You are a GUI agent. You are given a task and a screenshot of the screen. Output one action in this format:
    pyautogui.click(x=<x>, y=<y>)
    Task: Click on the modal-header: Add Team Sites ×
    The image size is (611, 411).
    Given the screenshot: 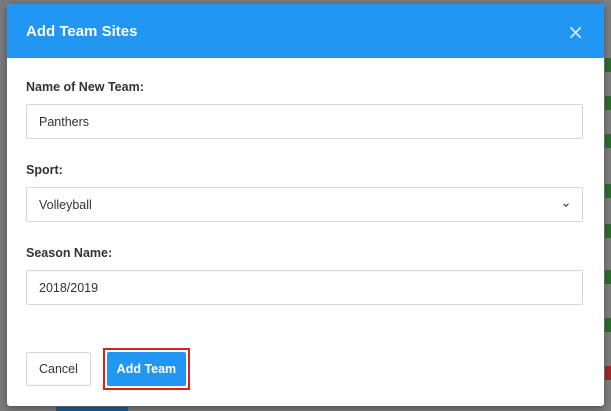 What is the action you would take?
    pyautogui.click(x=305, y=31)
    